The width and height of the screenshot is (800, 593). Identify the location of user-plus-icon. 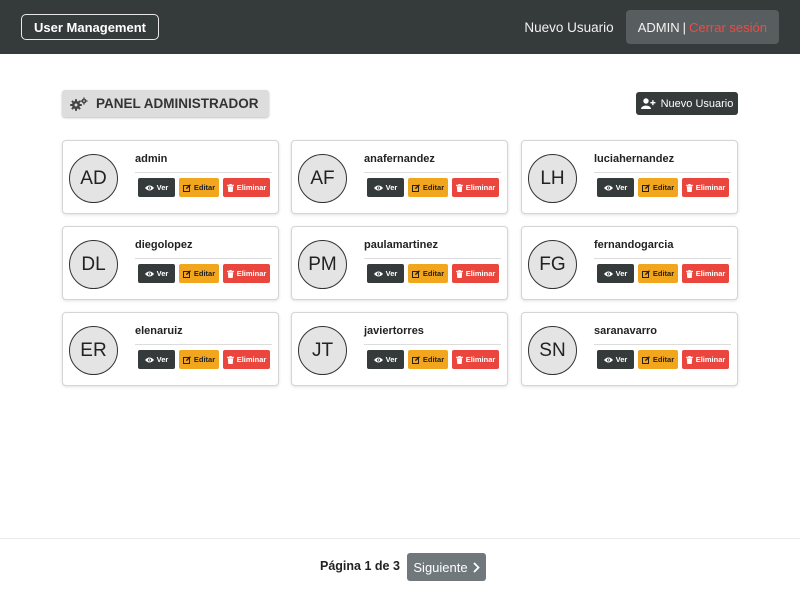
(648, 103).